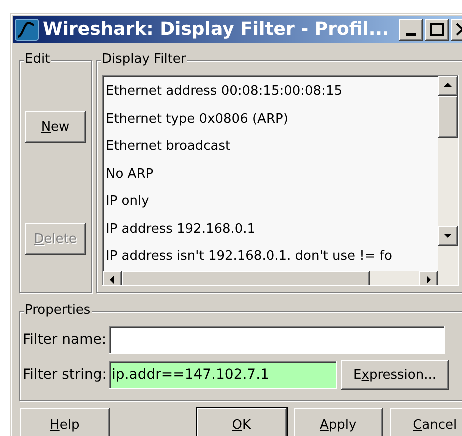 This screenshot has height=436, width=462. What do you see at coordinates (411, 29) in the screenshot?
I see `minimize-button` at bounding box center [411, 29].